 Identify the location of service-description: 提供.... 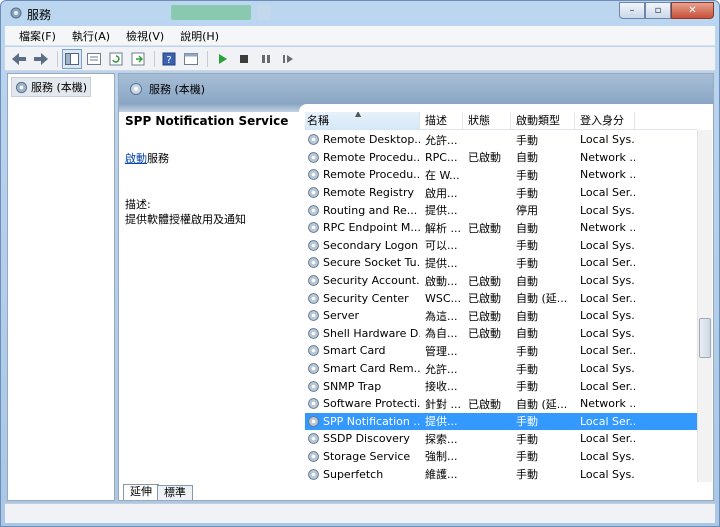
(441, 263).